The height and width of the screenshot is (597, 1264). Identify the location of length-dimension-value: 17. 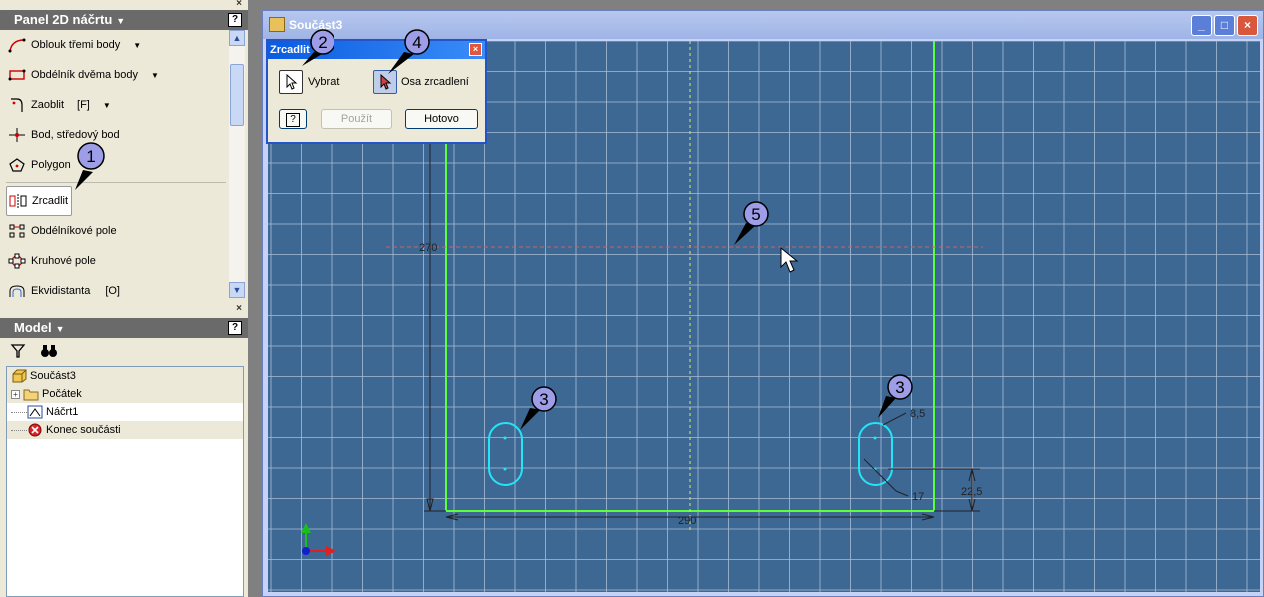
(918, 497).